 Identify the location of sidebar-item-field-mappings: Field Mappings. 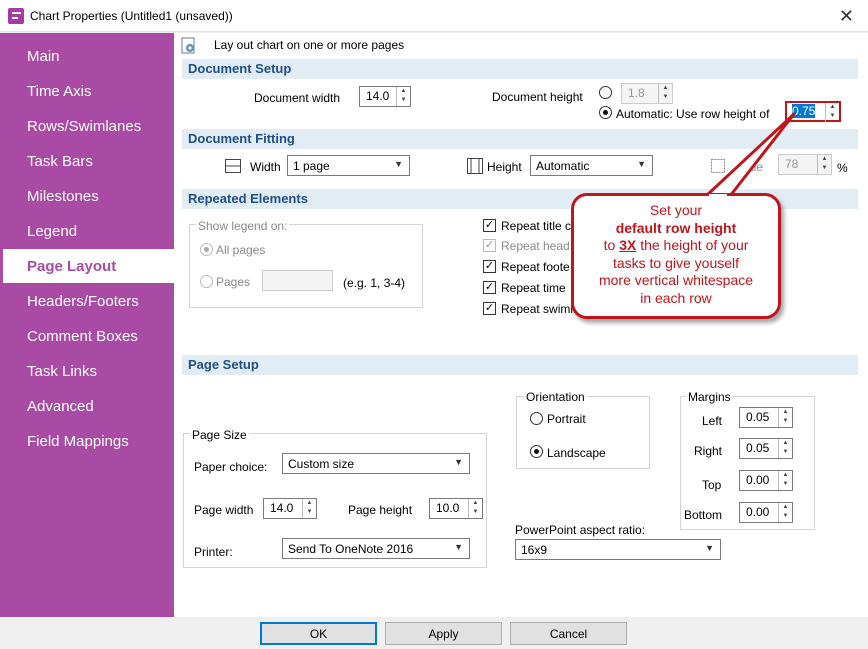
(87, 441).